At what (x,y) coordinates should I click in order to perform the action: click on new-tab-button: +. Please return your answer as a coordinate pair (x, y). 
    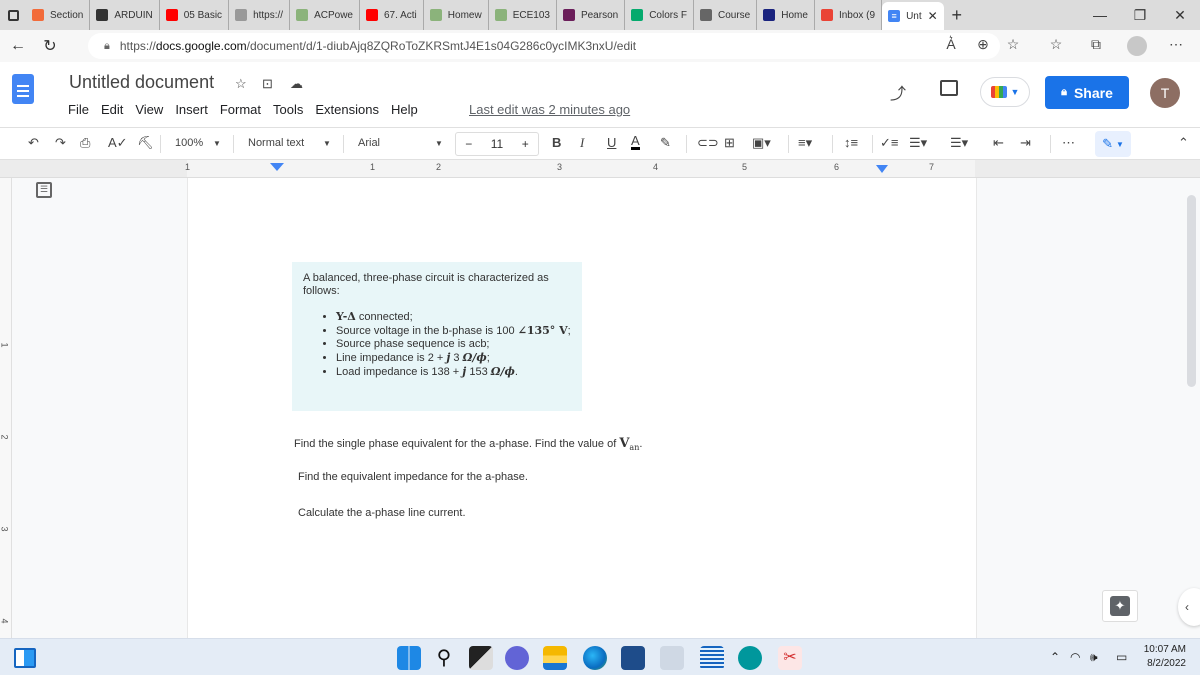
    Looking at the image, I should click on (957, 15).